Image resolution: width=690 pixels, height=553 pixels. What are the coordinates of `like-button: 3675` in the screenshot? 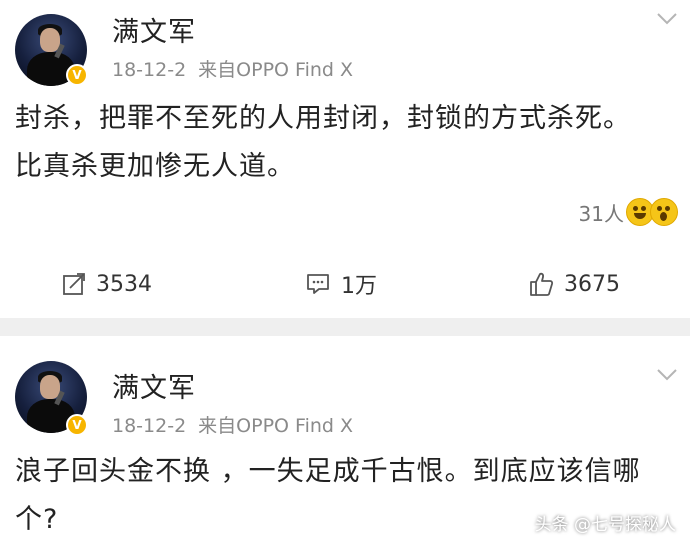 It's located at (574, 284).